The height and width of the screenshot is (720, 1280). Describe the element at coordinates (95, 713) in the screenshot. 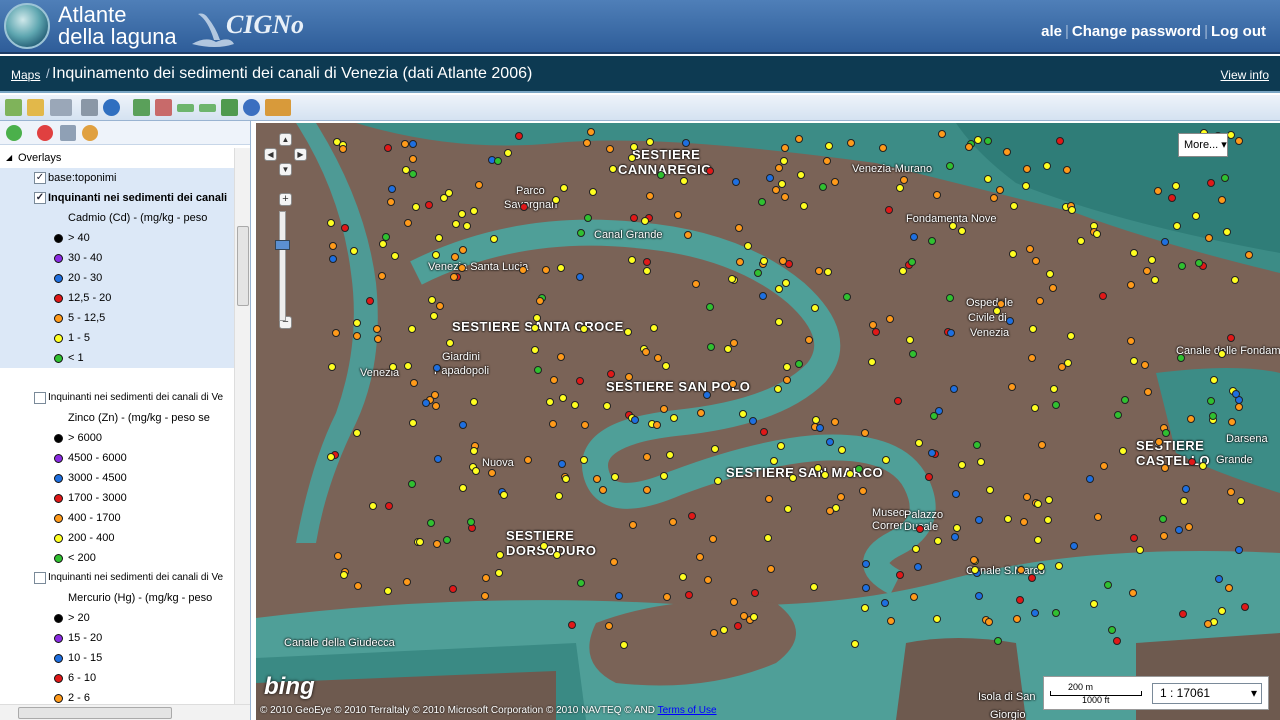

I see `hscroll-thumb` at that location.